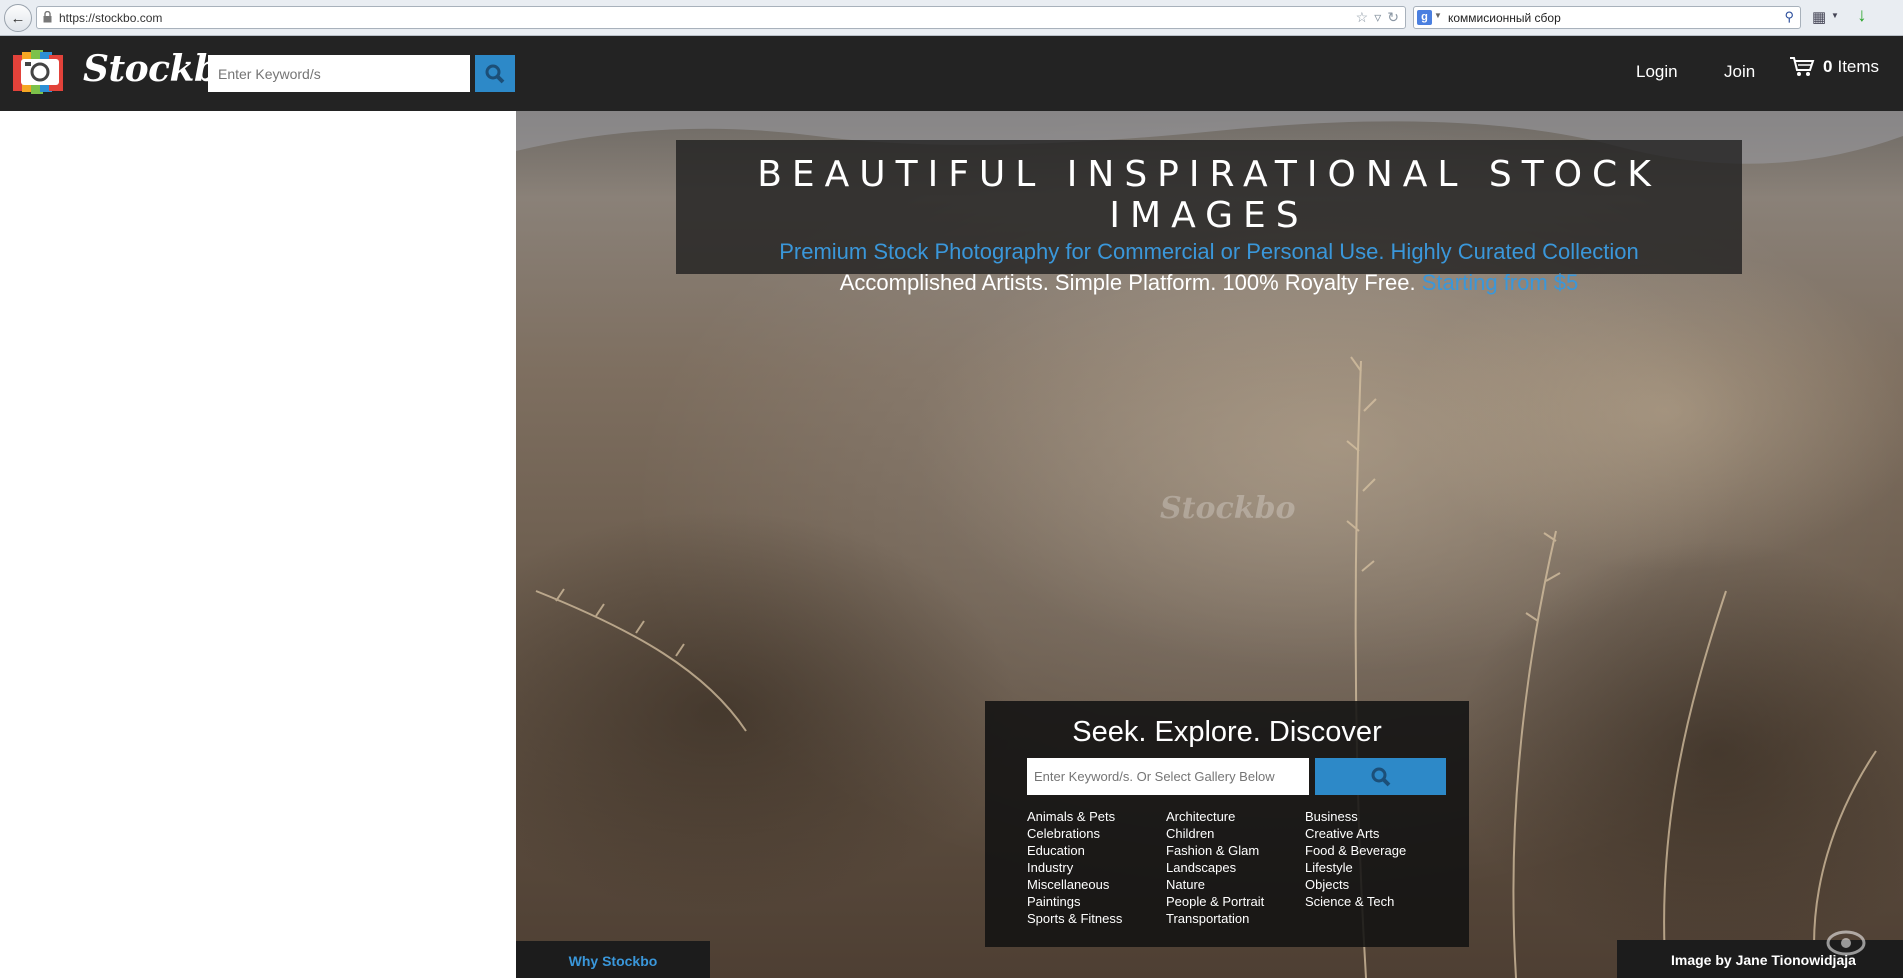  What do you see at coordinates (1862, 16) in the screenshot?
I see `download-icon: ↓` at bounding box center [1862, 16].